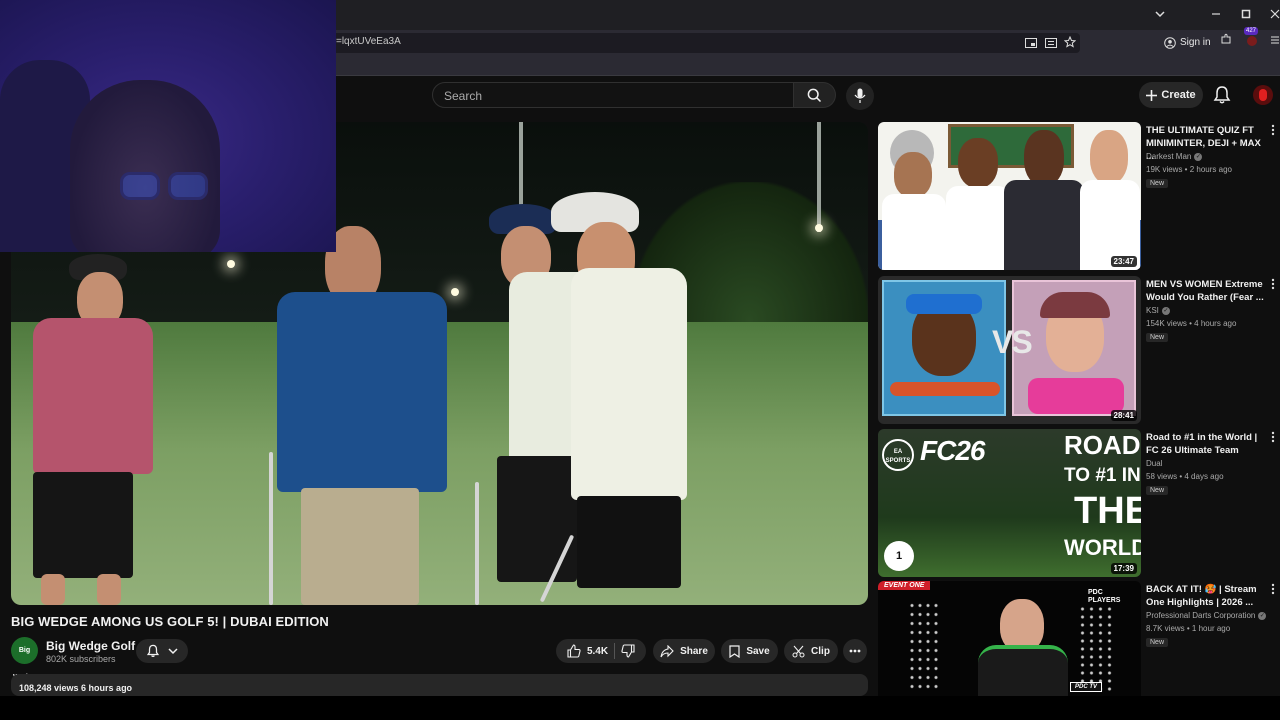  Describe the element at coordinates (1165, 310) in the screenshot. I see `verified-check-icon: ✓` at that location.